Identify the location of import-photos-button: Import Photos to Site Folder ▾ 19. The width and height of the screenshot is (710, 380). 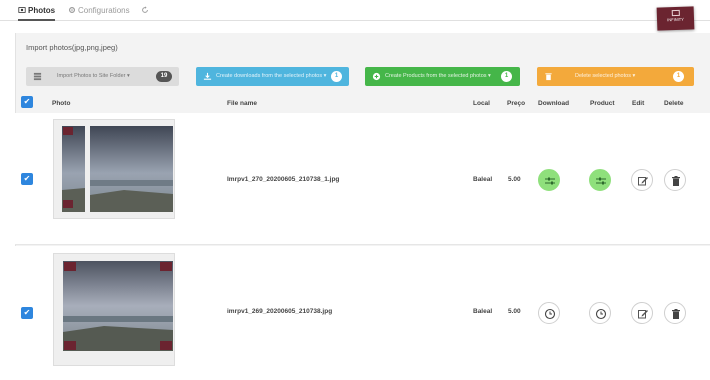
(102, 76).